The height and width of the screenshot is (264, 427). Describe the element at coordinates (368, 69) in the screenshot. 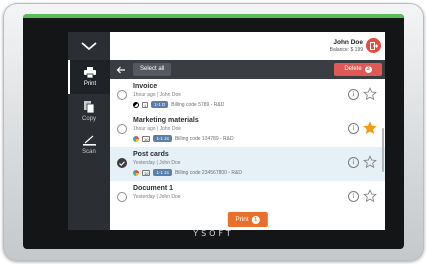

I see `delete-count-badge: 3` at that location.